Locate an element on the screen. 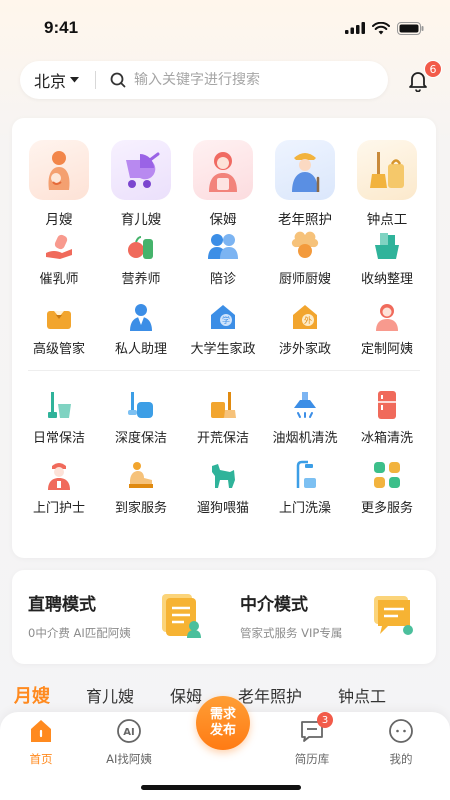 Image resolution: width=450 pixels, height=800 pixels. service-hourly: 钟点工 is located at coordinates (387, 173).